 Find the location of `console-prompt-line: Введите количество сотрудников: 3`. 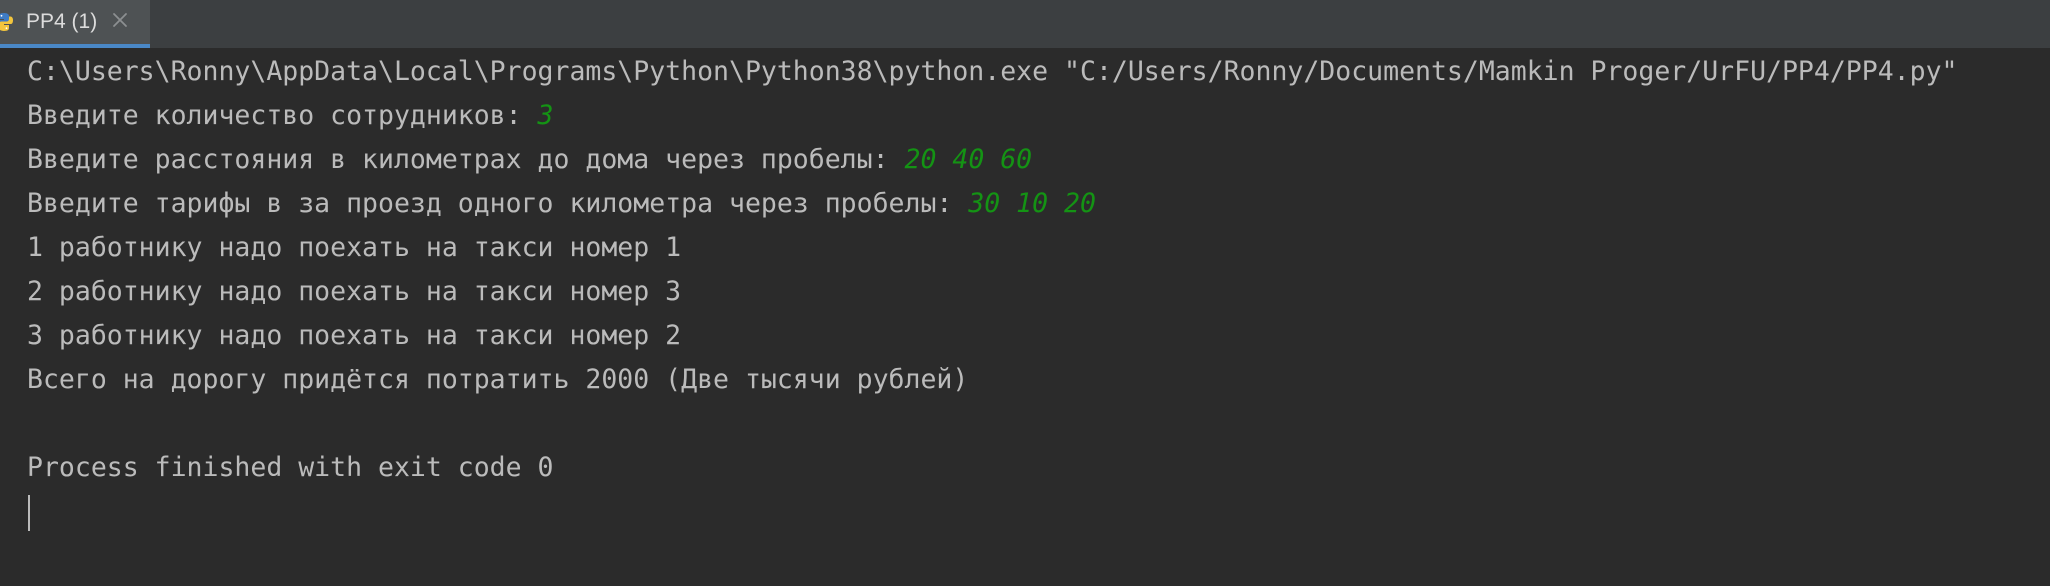

console-prompt-line: Введите количество сотрудников: 3 is located at coordinates (290, 116).